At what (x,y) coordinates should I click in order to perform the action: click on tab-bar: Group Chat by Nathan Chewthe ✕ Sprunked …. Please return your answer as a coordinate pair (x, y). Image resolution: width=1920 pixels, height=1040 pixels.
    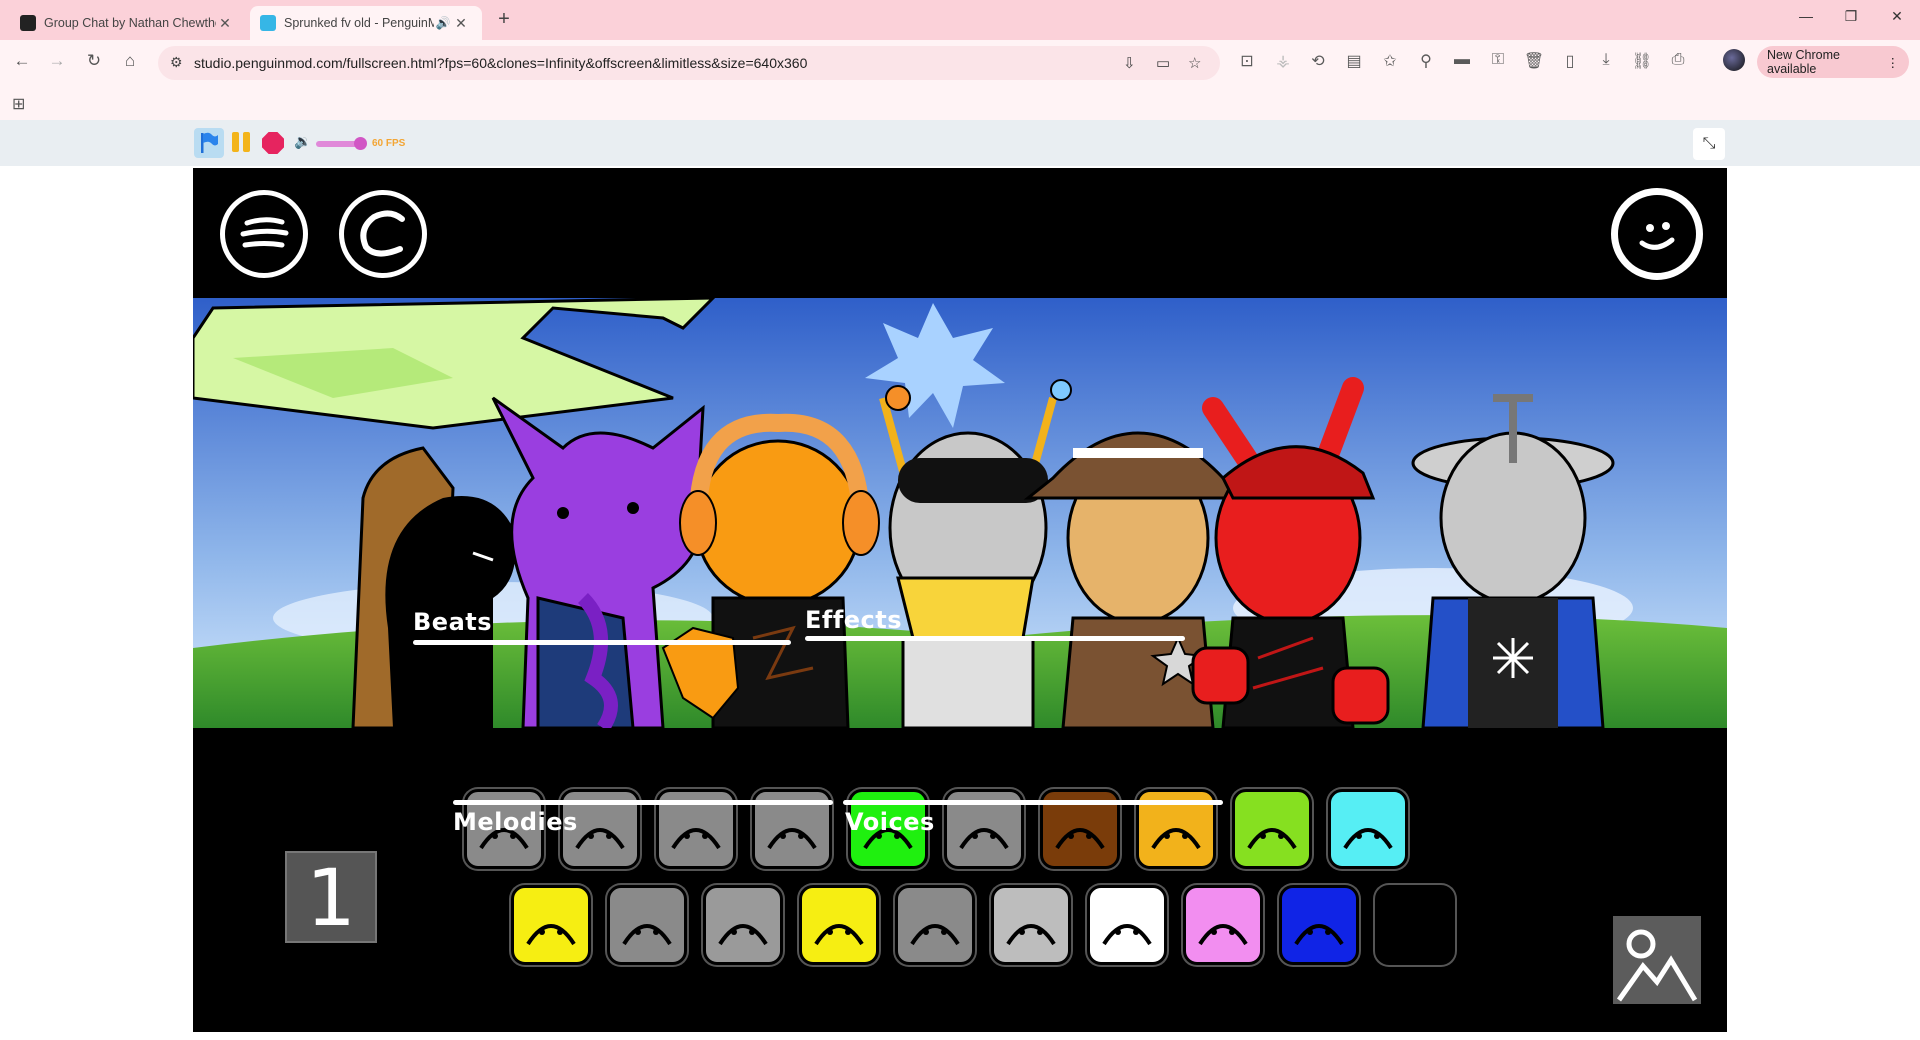
    Looking at the image, I should click on (960, 20).